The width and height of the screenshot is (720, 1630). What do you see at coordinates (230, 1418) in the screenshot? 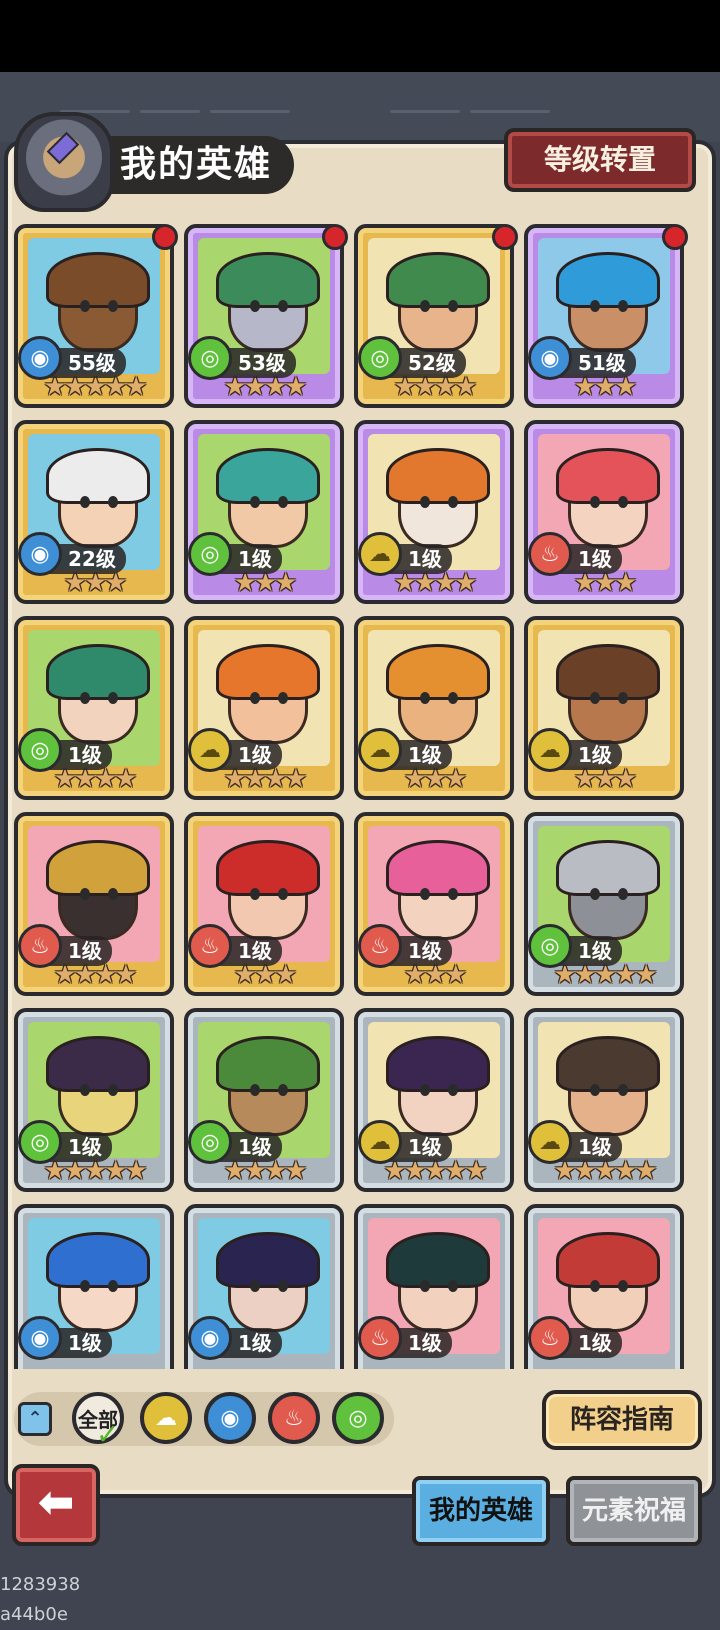
I see `filter-water-icon: ◉` at bounding box center [230, 1418].